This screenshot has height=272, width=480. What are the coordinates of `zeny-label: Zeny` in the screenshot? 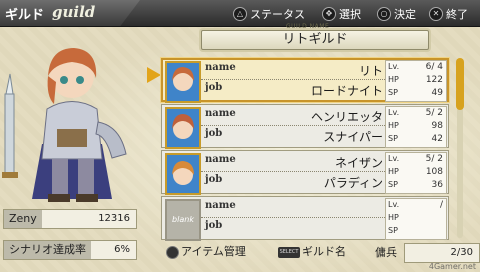 It's located at (23, 219).